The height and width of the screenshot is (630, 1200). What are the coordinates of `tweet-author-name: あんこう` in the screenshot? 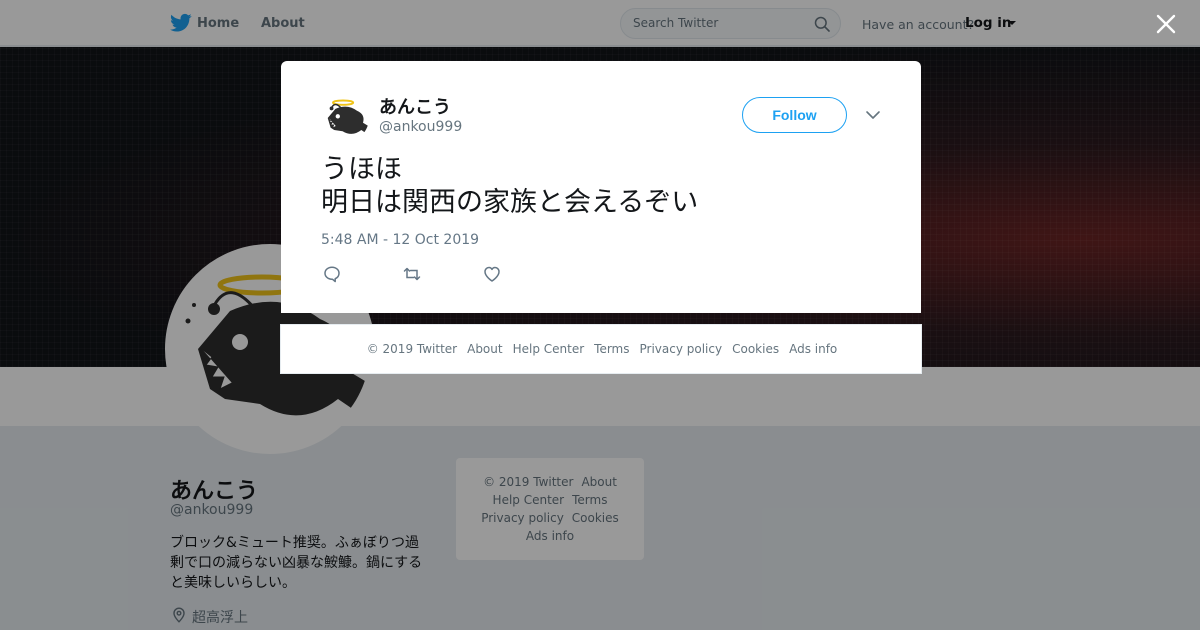 It's located at (415, 106).